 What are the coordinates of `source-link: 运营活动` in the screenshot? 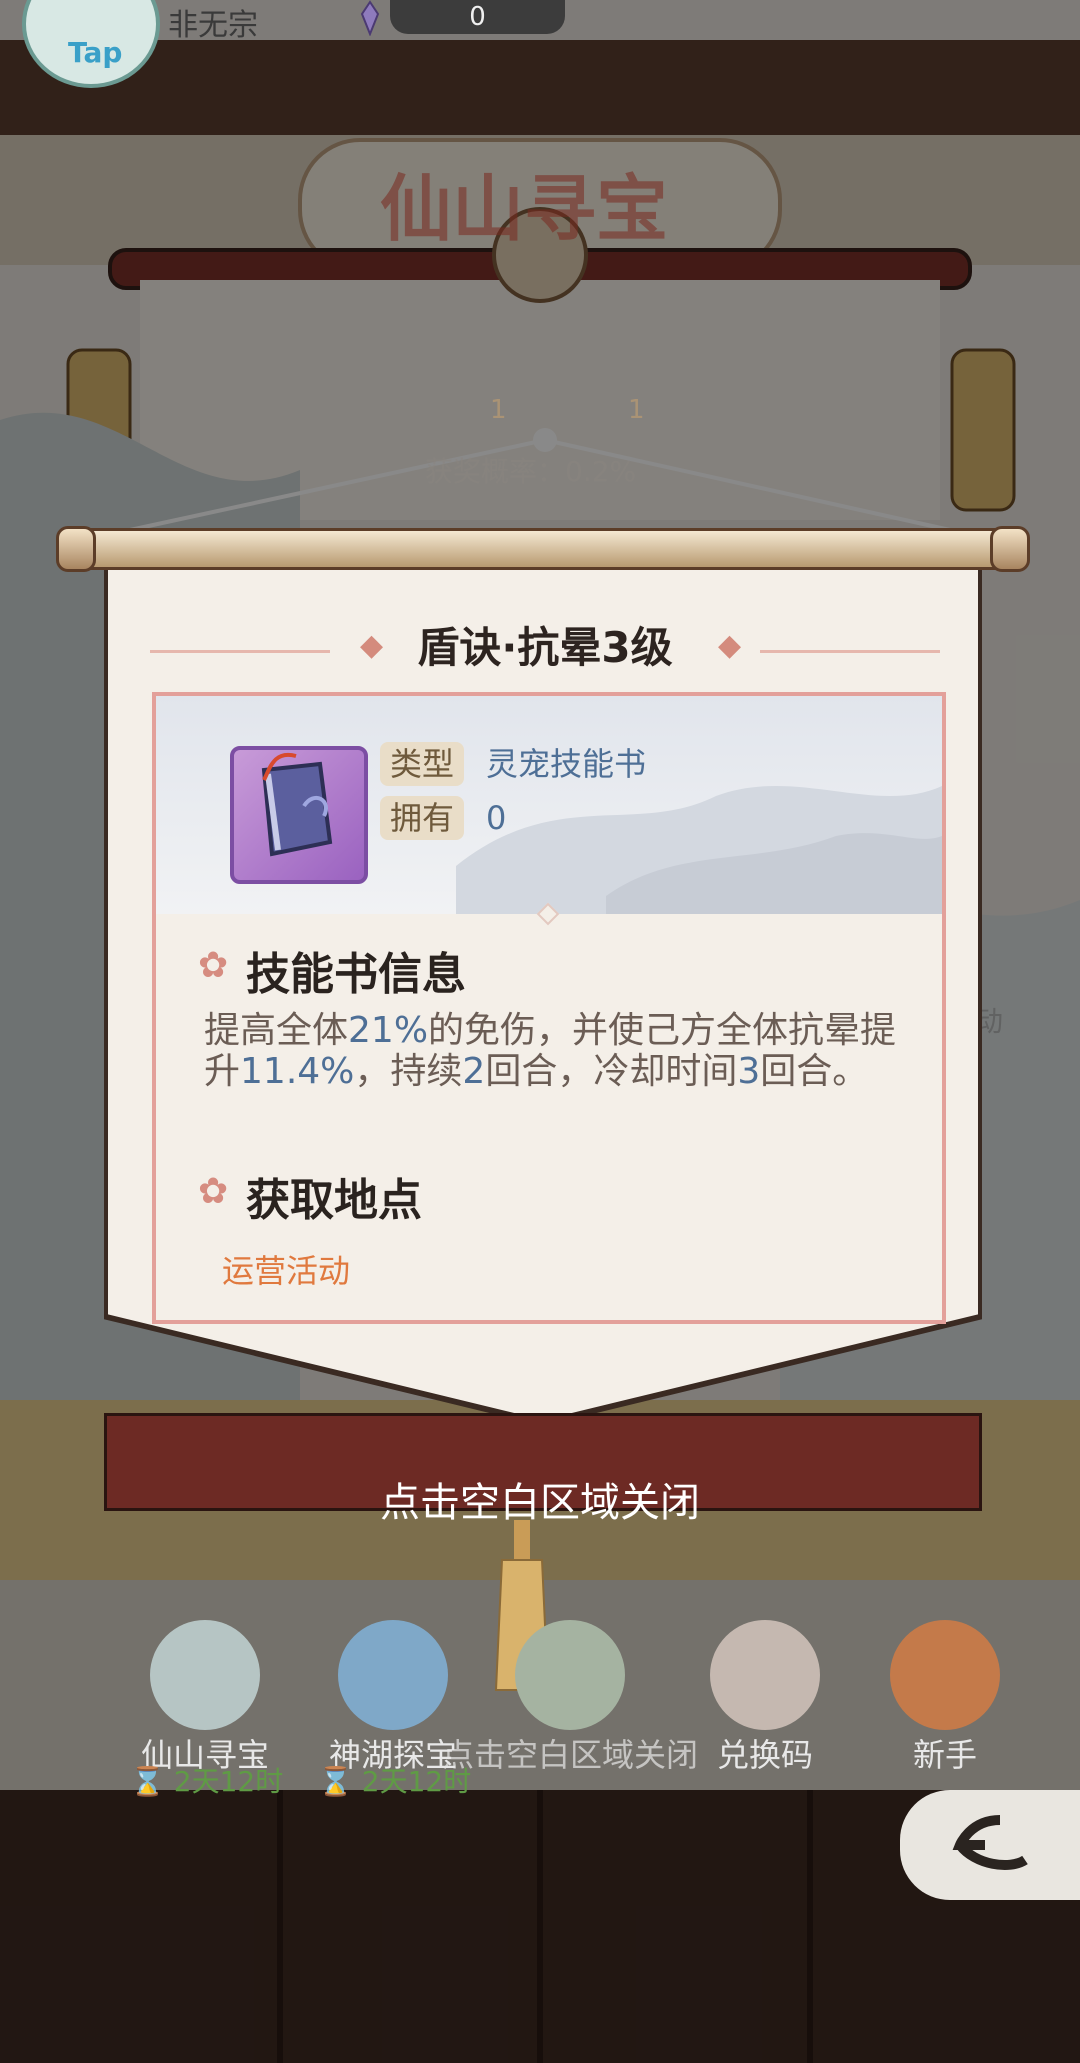 It's located at (286, 1269).